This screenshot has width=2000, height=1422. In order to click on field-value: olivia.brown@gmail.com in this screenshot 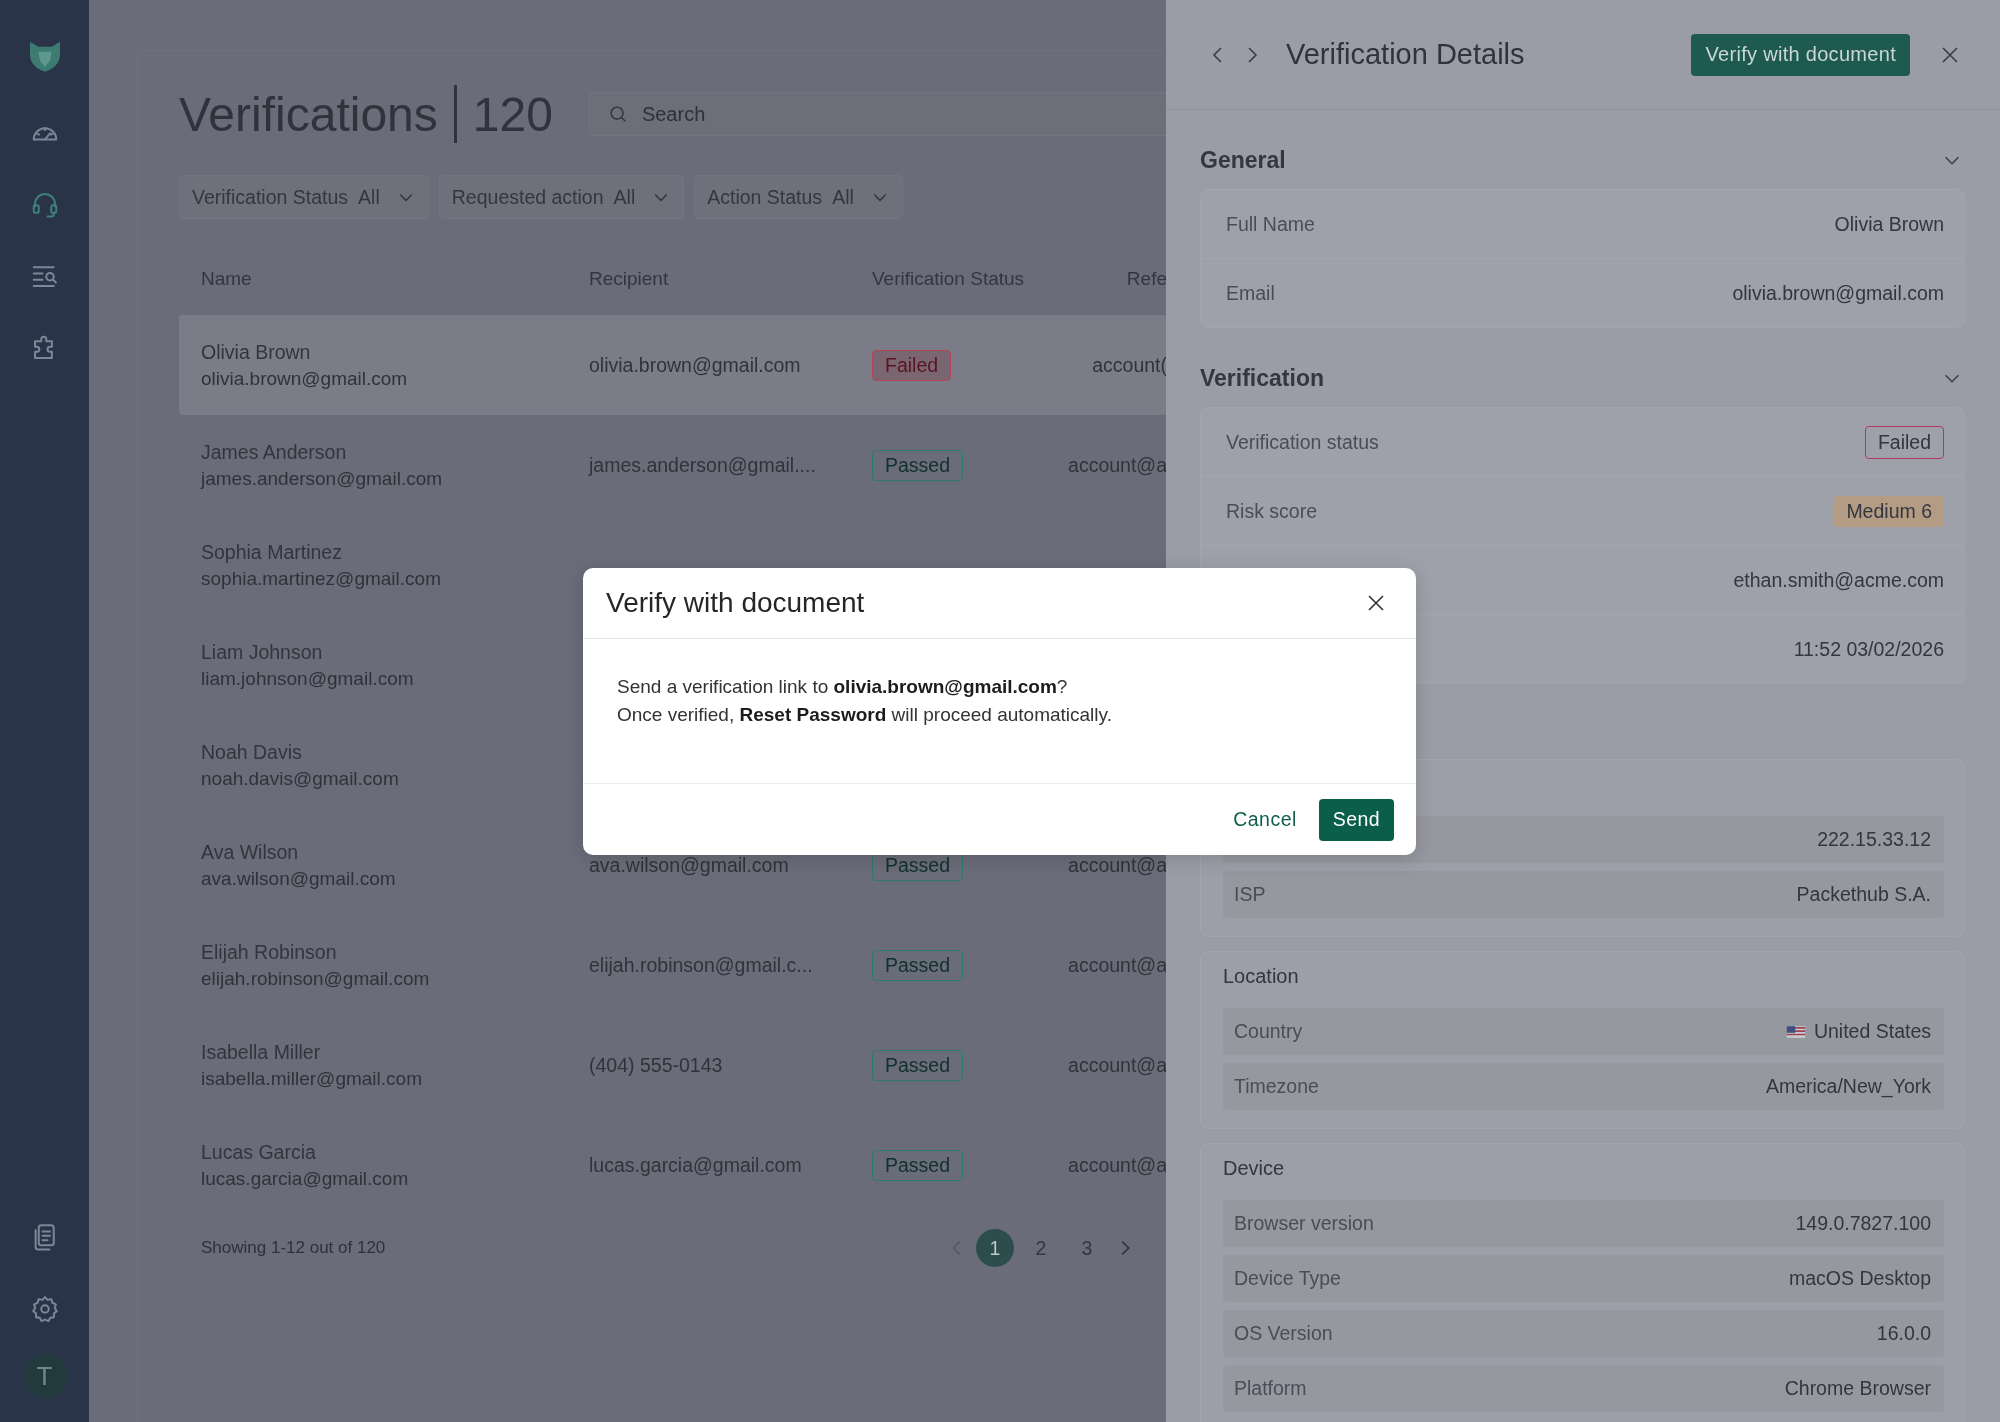, I will do `click(1838, 293)`.